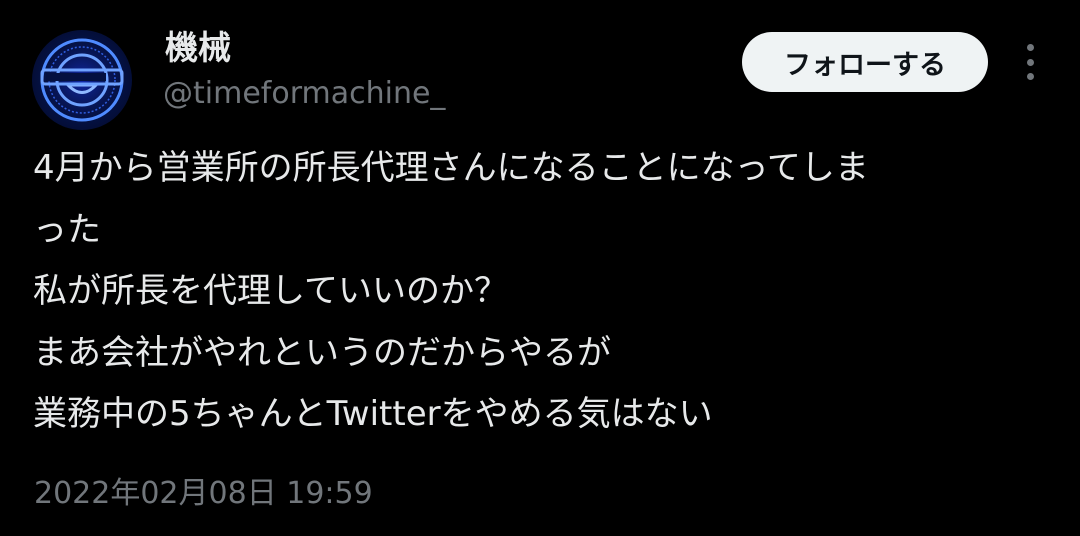  I want to click on avatar, so click(82, 80).